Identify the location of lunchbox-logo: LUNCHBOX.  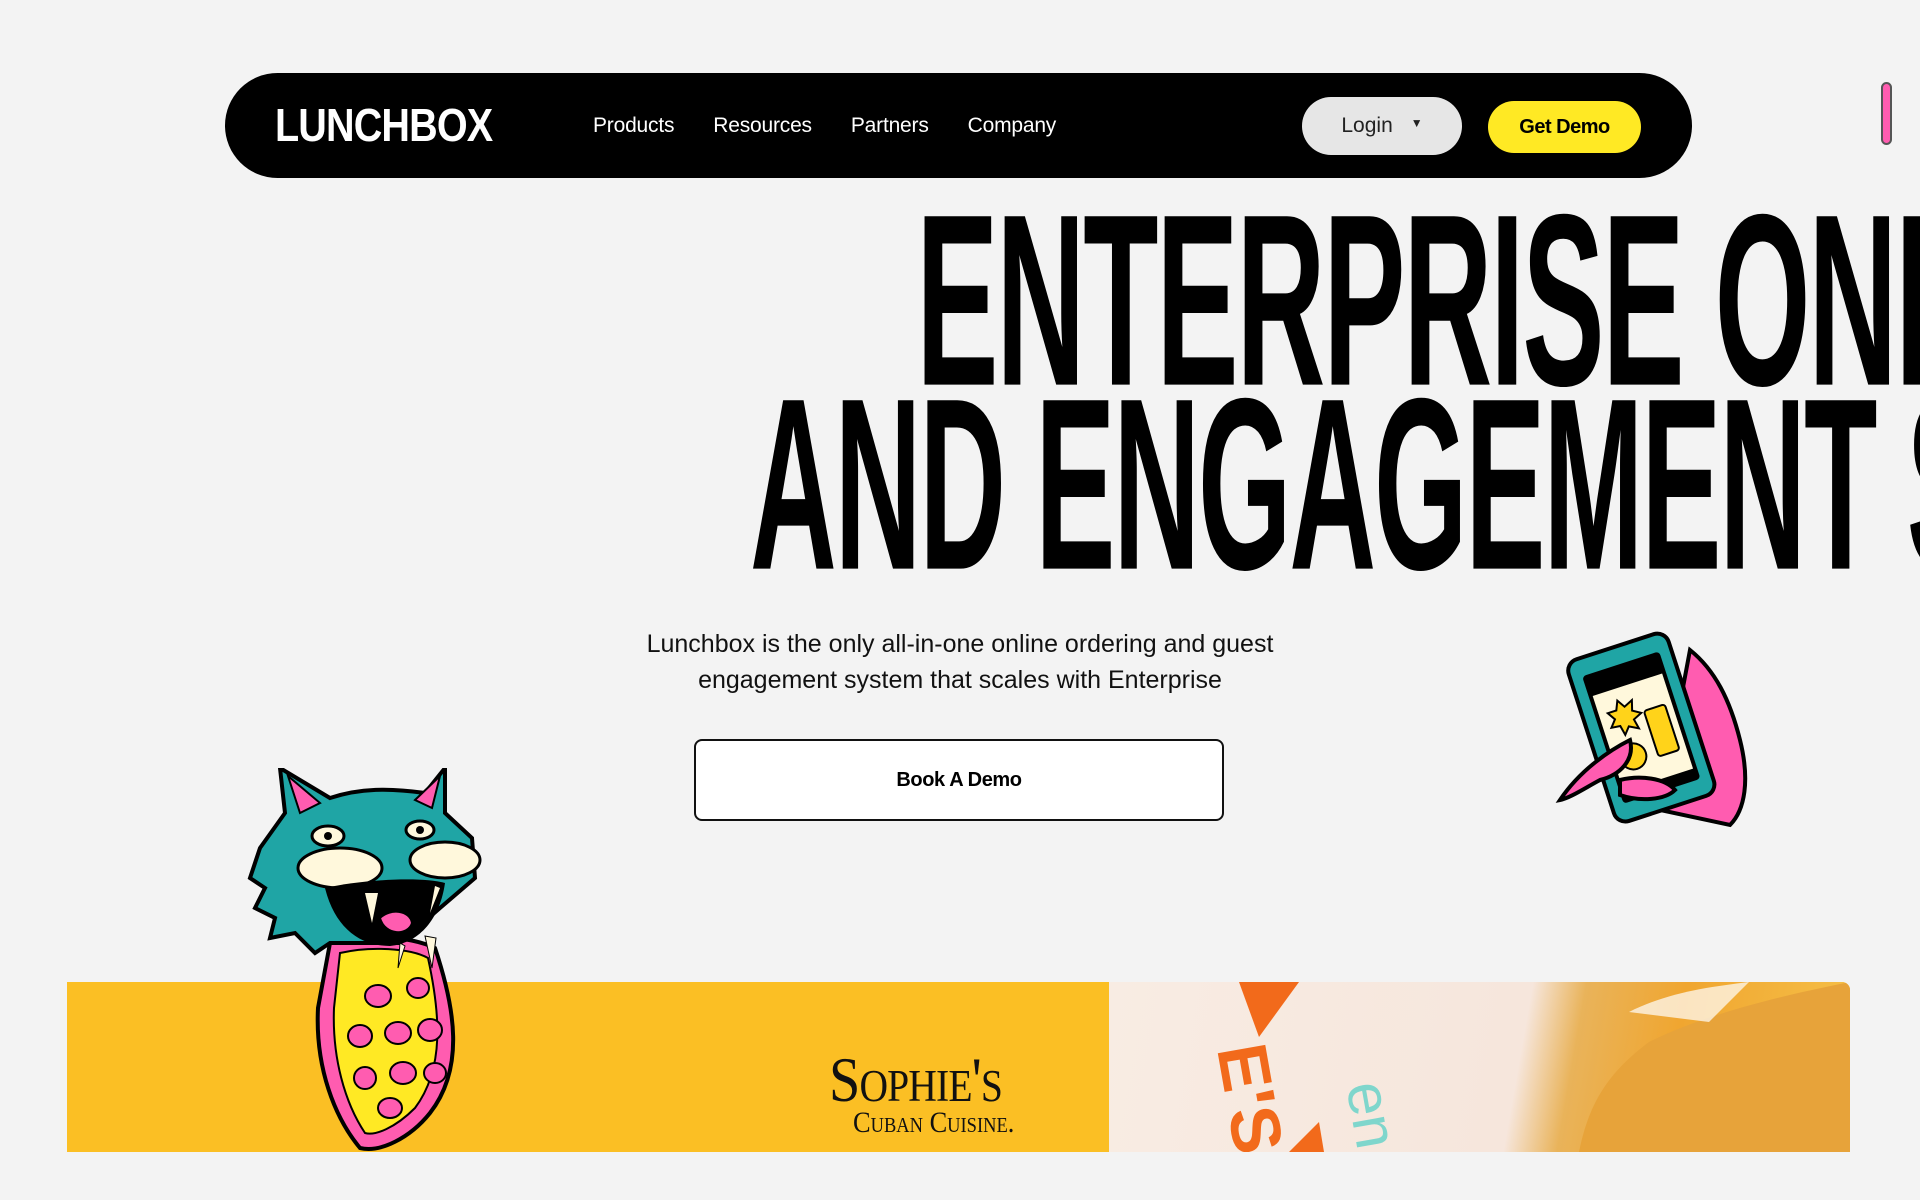
(384, 125).